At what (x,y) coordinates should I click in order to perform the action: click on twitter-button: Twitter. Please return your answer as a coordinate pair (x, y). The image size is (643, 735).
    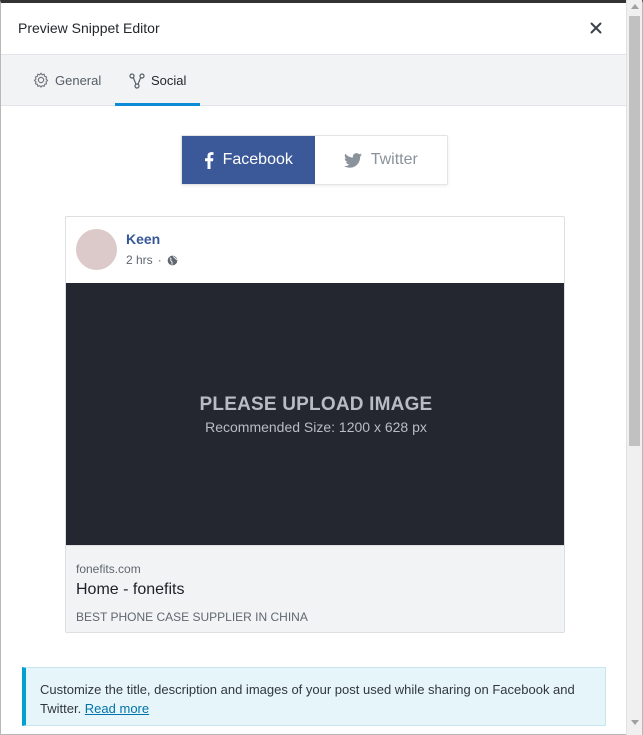
    Looking at the image, I should click on (380, 160).